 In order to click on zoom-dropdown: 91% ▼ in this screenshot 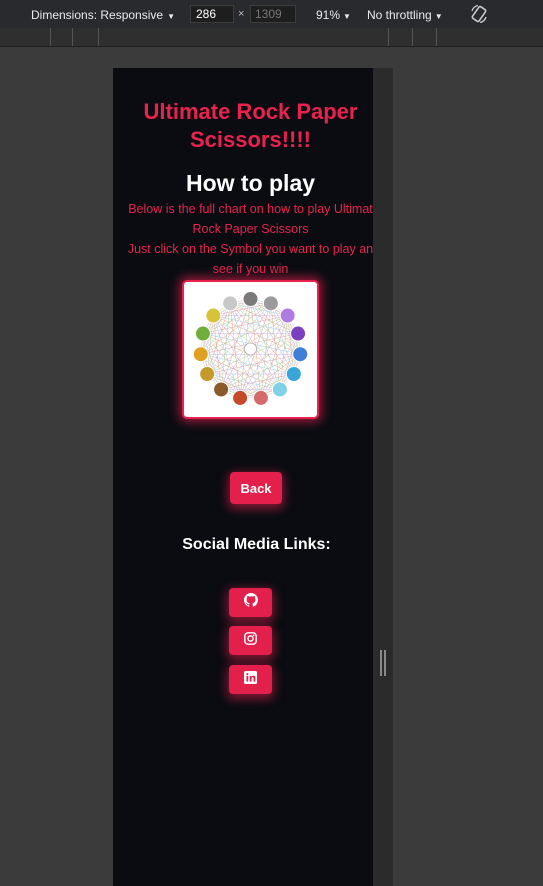, I will do `click(333, 15)`.